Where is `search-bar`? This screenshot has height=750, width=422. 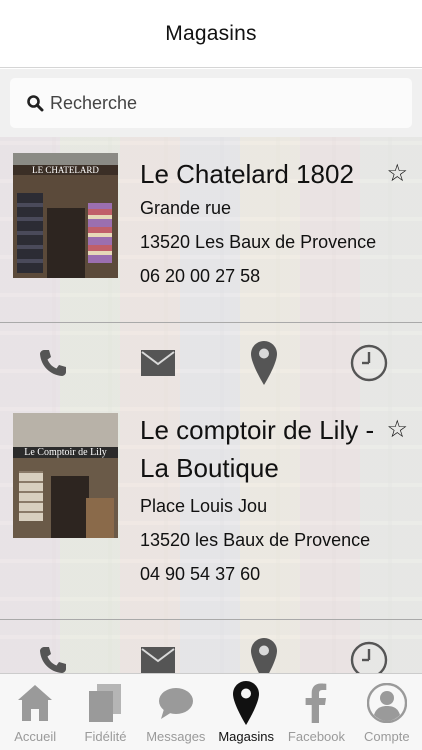
search-bar is located at coordinates (211, 103).